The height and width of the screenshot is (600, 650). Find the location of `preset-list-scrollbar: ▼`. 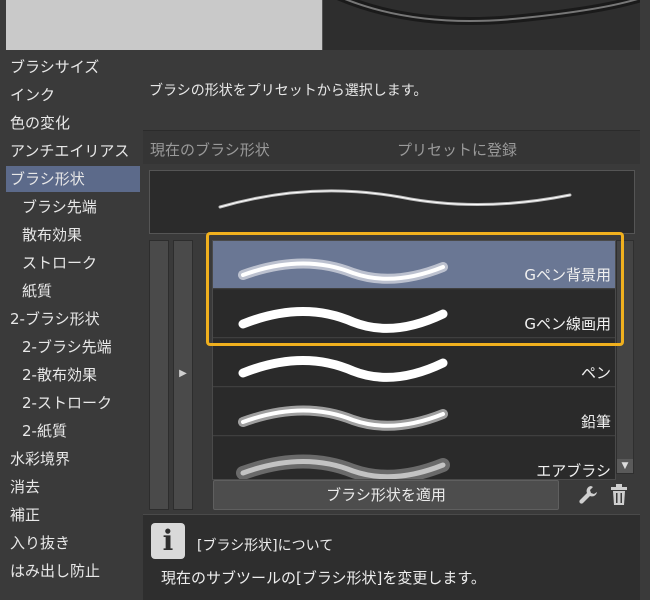

preset-list-scrollbar: ▼ is located at coordinates (625, 357).